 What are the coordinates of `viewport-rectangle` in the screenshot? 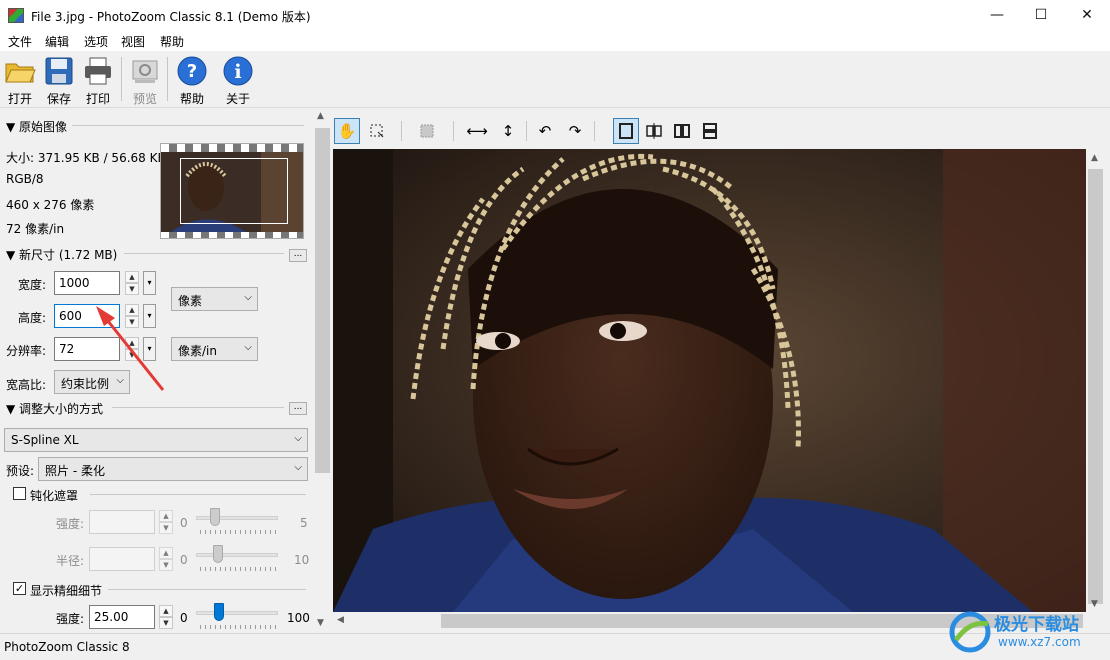 It's located at (234, 191).